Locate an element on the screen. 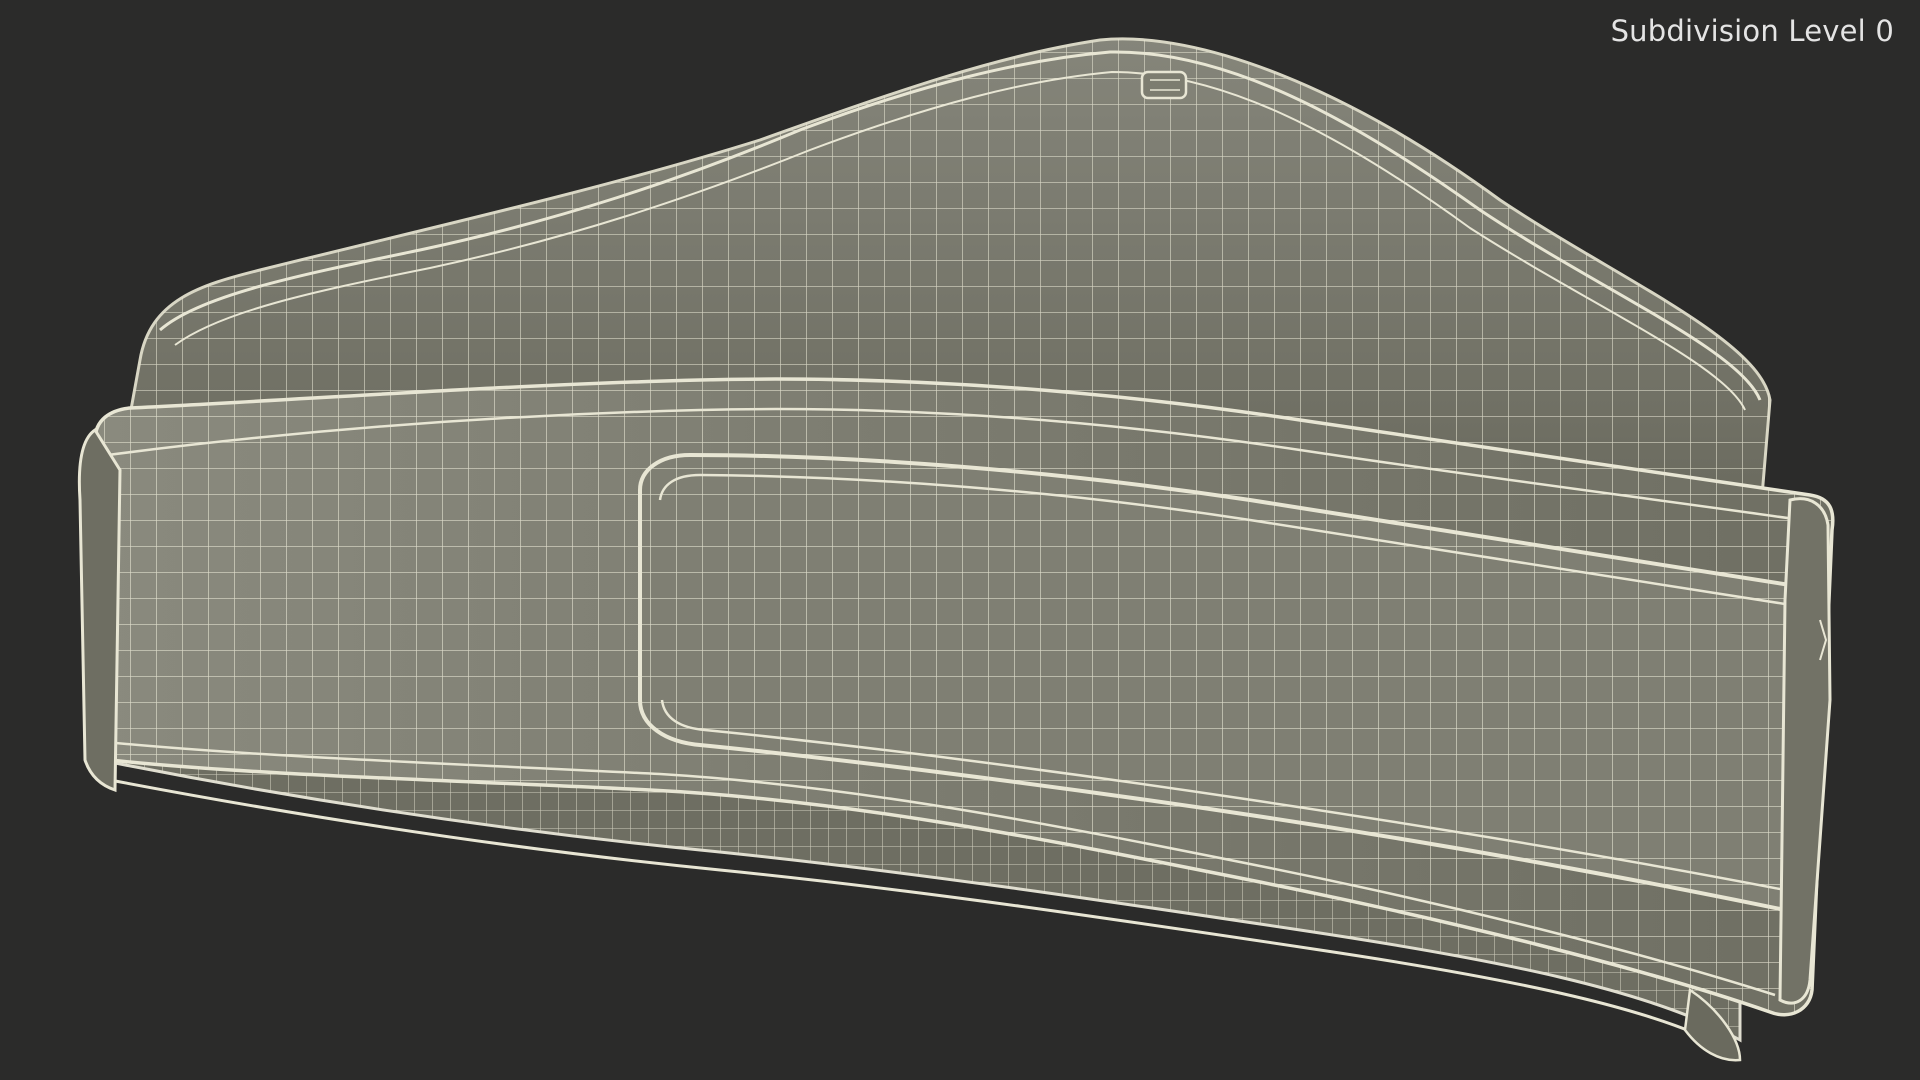 The image size is (1920, 1080). brace-left-side is located at coordinates (99, 610).